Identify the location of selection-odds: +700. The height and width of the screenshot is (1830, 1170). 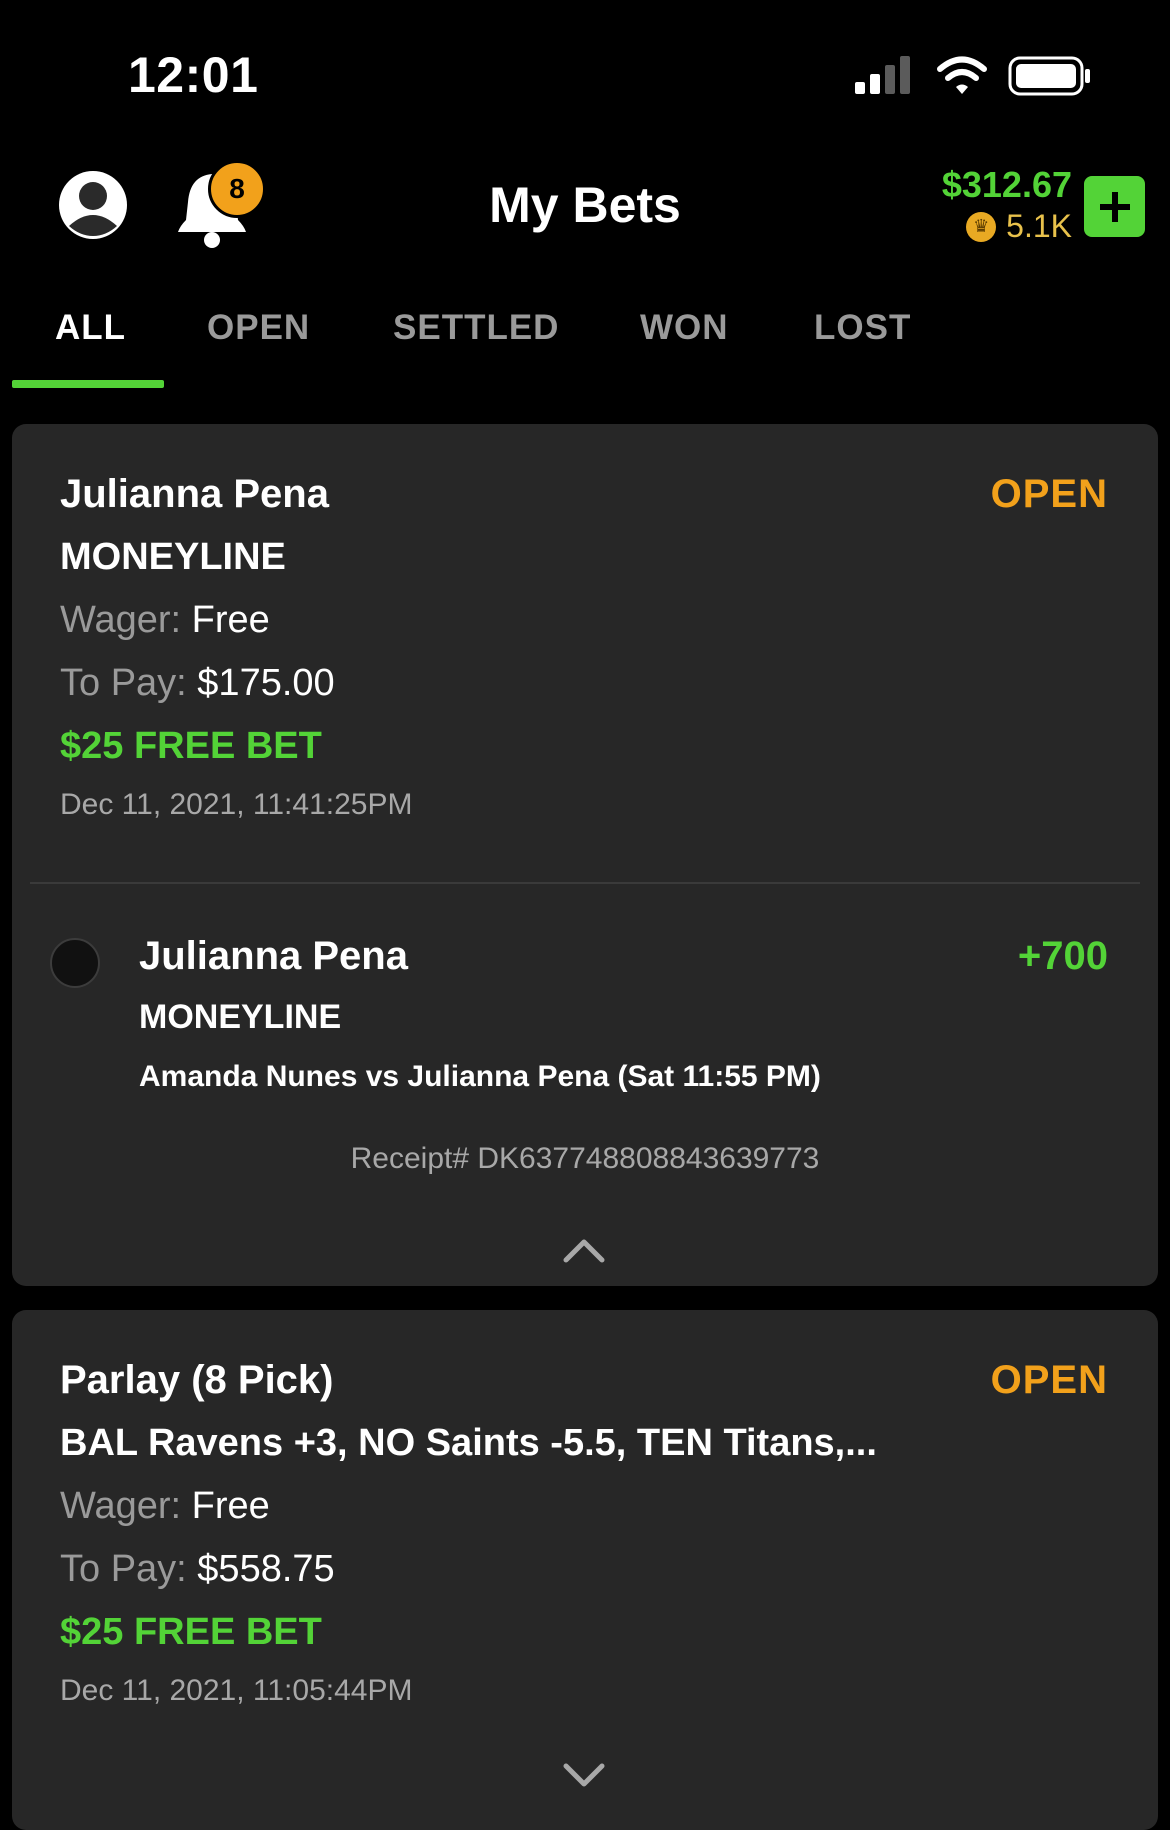
(1062, 956).